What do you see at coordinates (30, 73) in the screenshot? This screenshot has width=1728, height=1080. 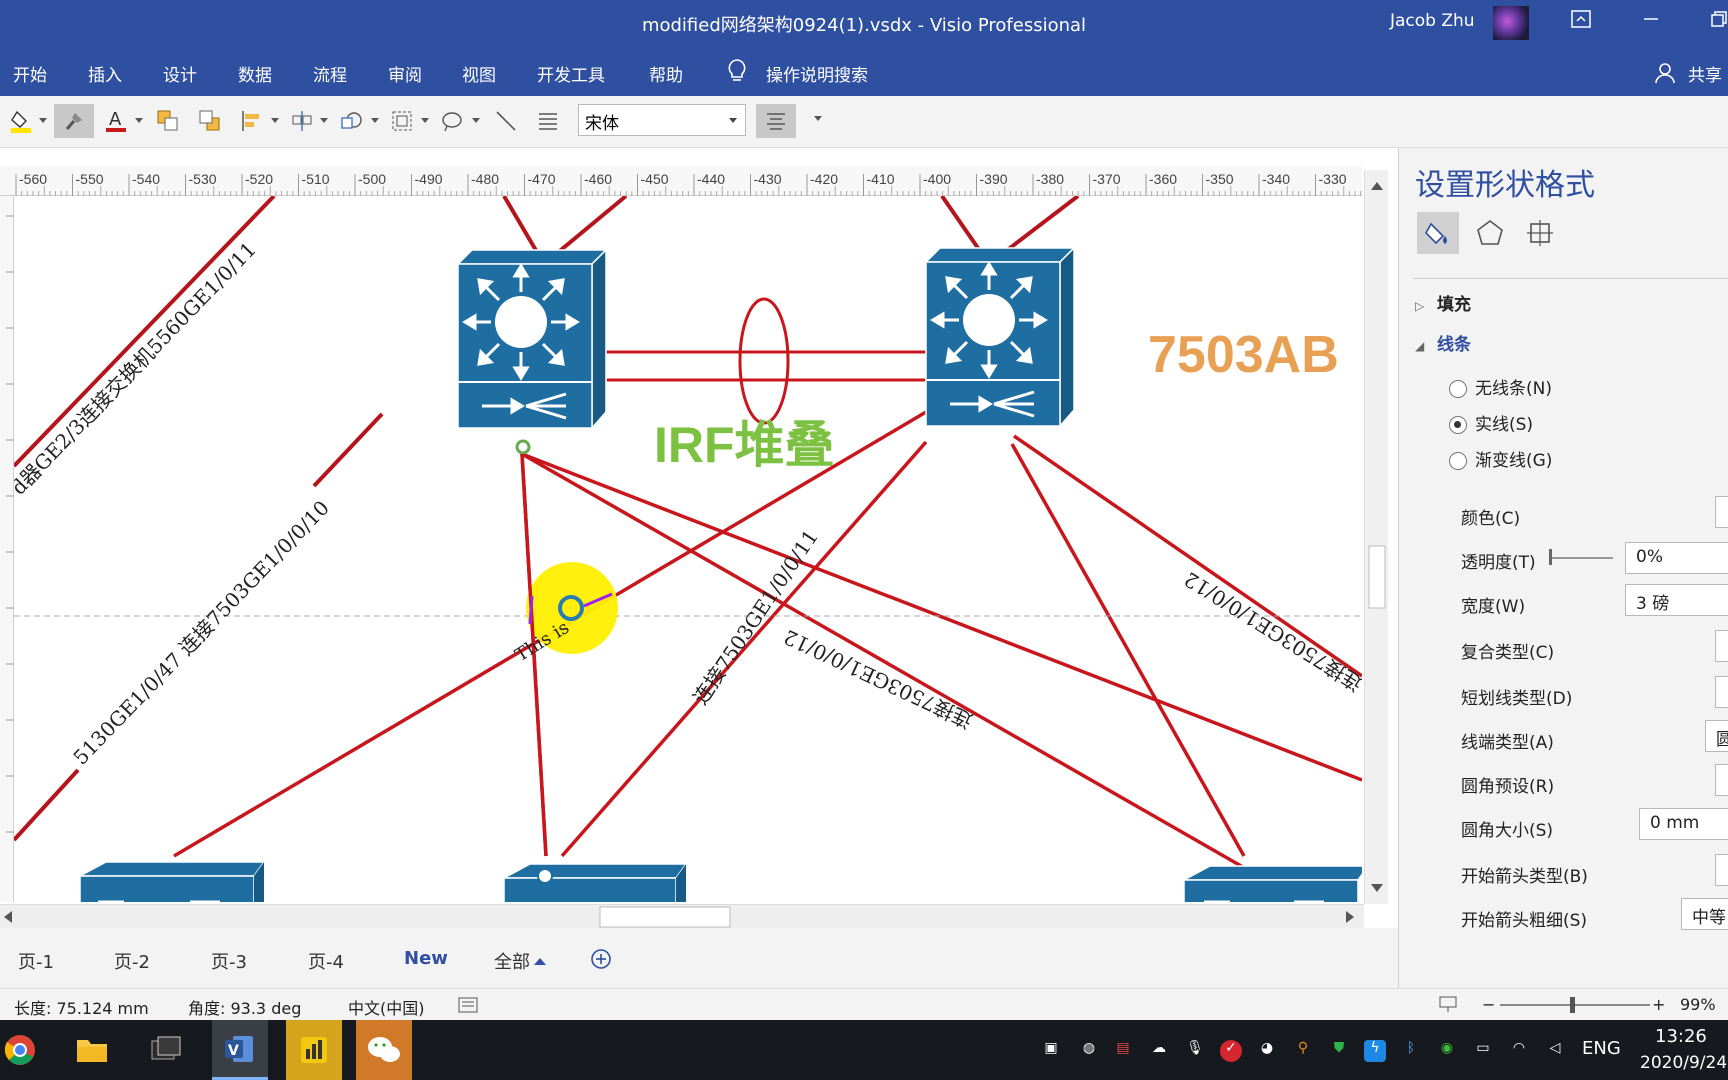 I see `tab-home: 开始` at bounding box center [30, 73].